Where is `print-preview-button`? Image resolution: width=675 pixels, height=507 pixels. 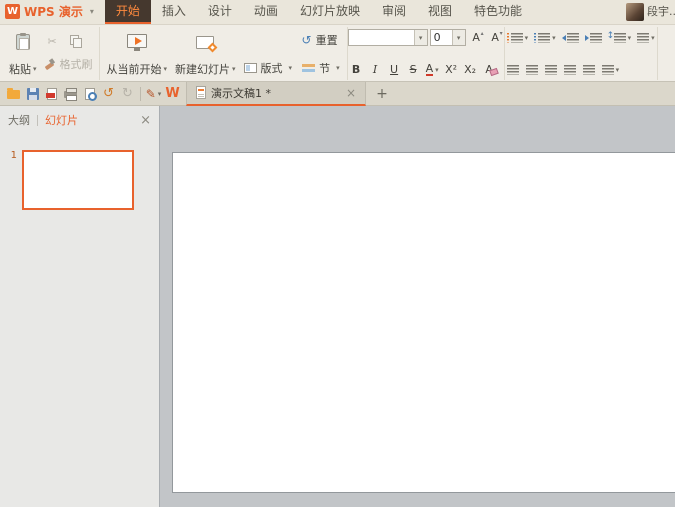
print-preview-button is located at coordinates (89, 94).